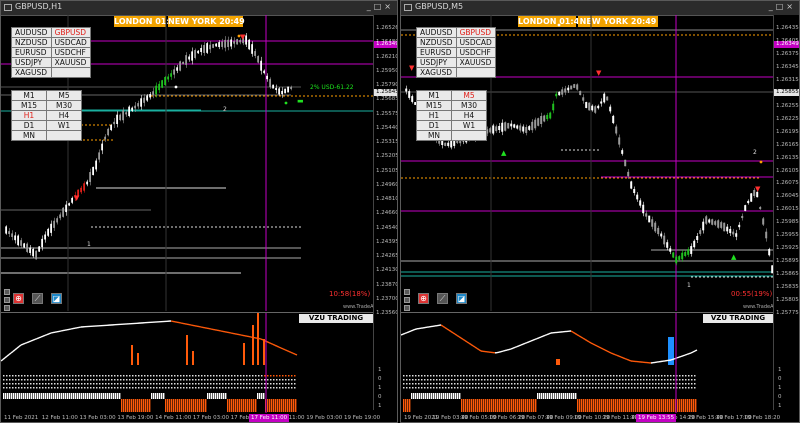  What do you see at coordinates (362, 418) in the screenshot?
I see `time-tick-label: 19 Feb 19:00` at bounding box center [362, 418].